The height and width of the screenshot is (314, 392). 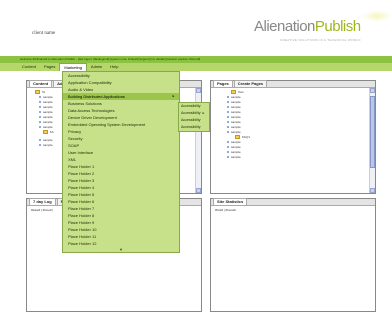 What do you see at coordinates (121, 131) in the screenshot?
I see `dropdown-item-privacy: Privacy` at bounding box center [121, 131].